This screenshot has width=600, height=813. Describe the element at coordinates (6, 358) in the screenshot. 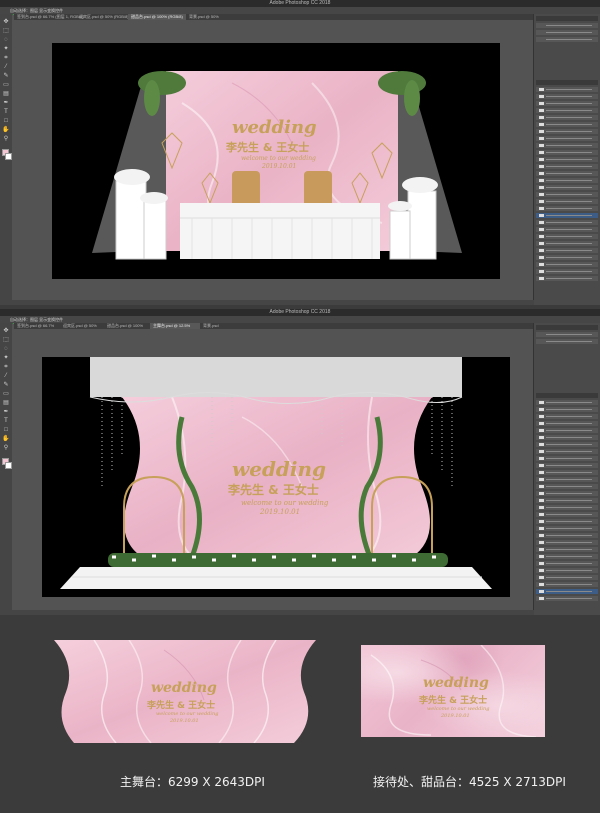

I see `magic-wand-icon: ✦` at that location.